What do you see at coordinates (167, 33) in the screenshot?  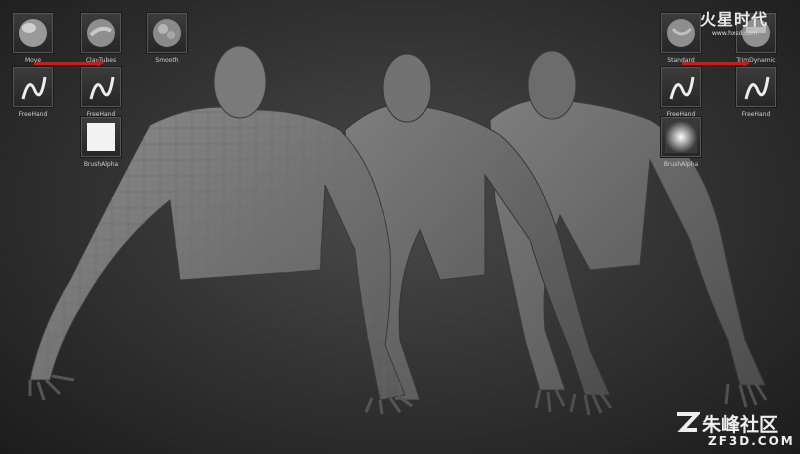 I see `smooth-brush-icon` at bounding box center [167, 33].